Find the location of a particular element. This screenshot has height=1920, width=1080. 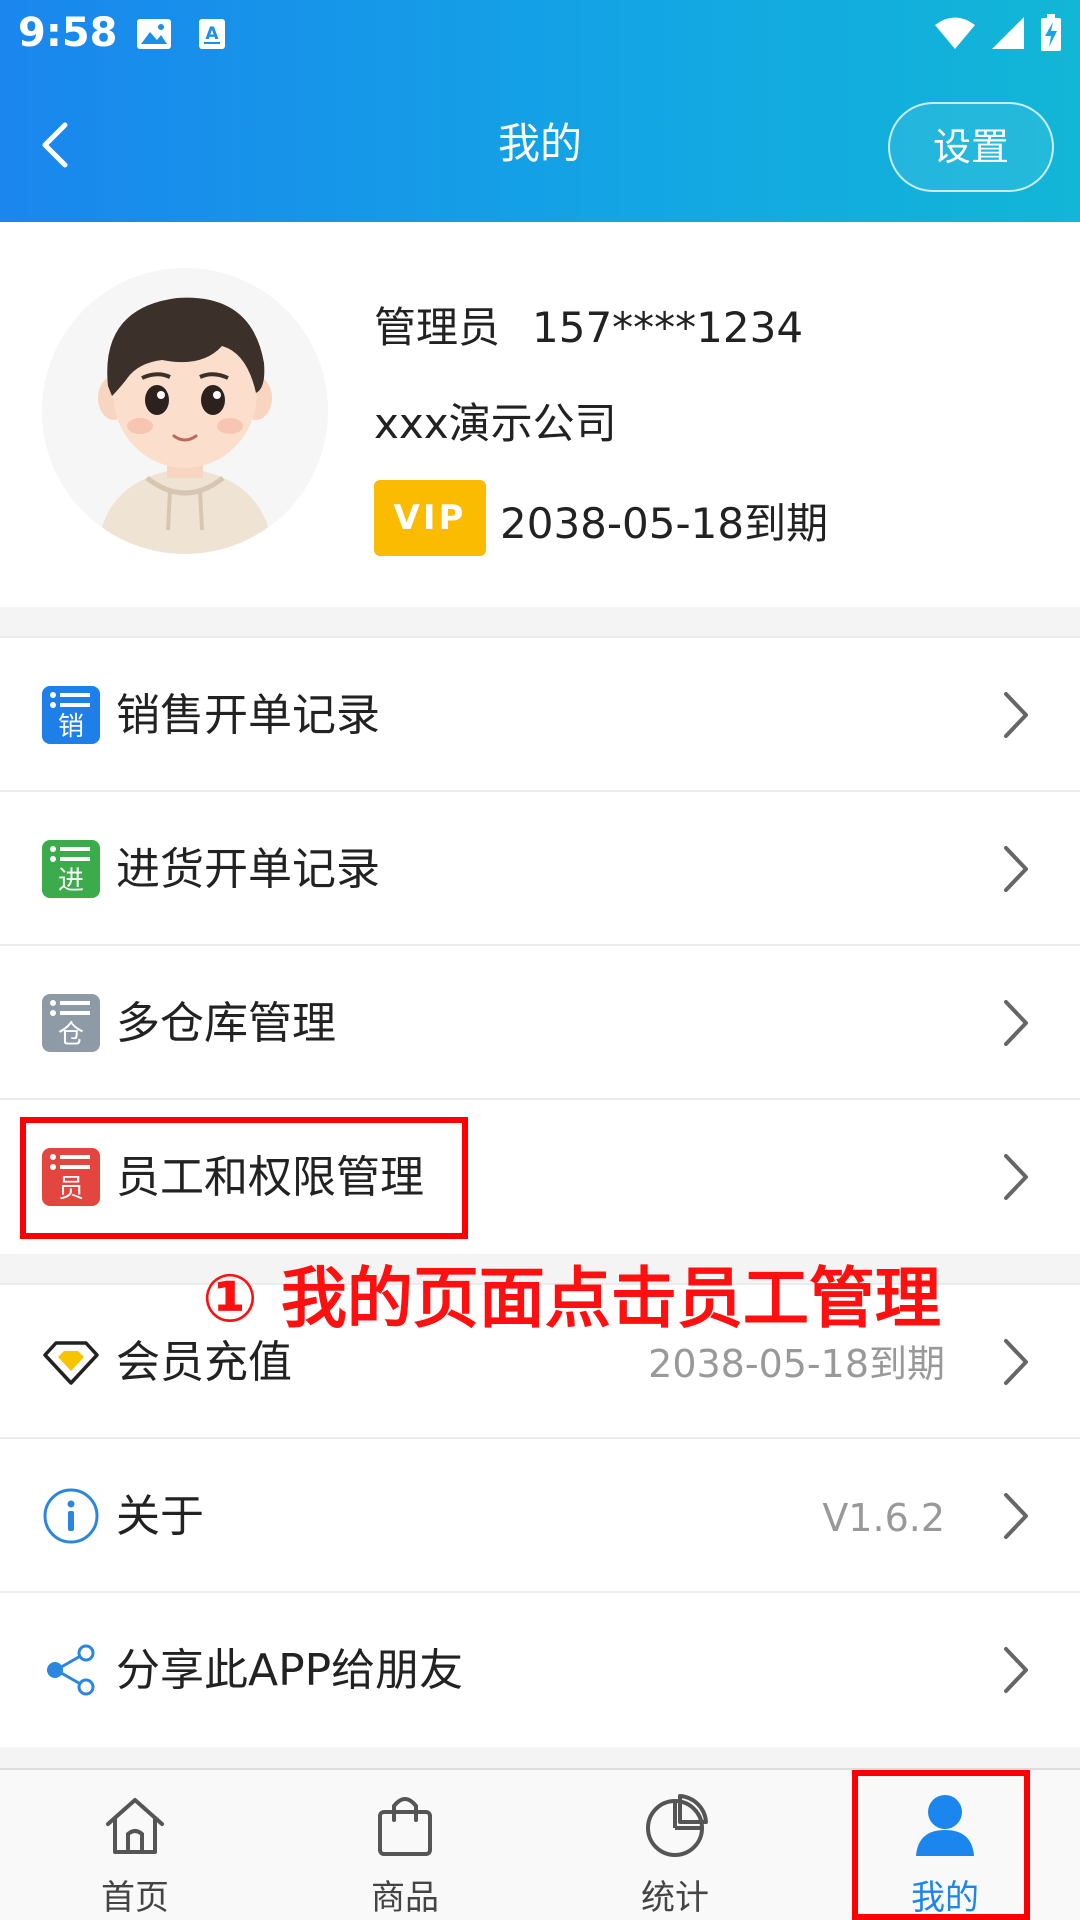

menu-label: 分享此APP给朋友 is located at coordinates (290, 1670).